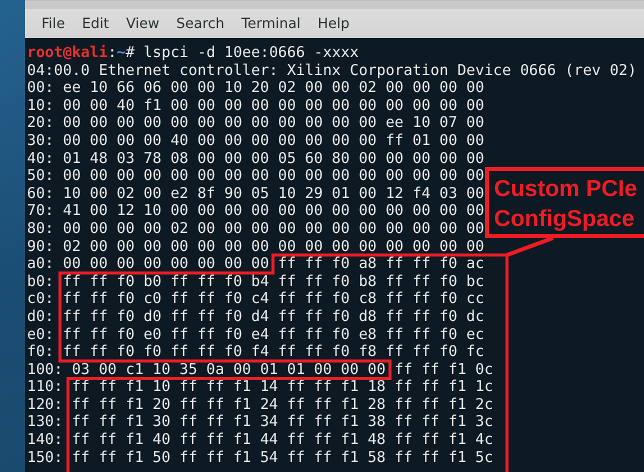 The width and height of the screenshot is (644, 472). I want to click on output-line: e0: ff ff f0 e0 ff ff f0 e4 ff ff f0 e8 ff ff f0 ec, so click(255, 335).